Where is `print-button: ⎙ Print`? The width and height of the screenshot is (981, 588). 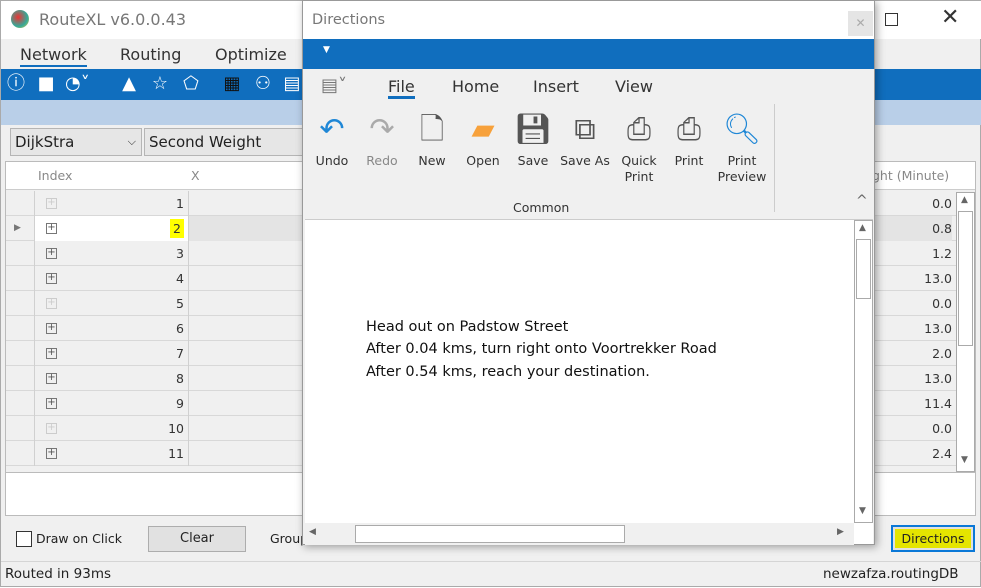
print-button: ⎙ Print is located at coordinates (689, 138).